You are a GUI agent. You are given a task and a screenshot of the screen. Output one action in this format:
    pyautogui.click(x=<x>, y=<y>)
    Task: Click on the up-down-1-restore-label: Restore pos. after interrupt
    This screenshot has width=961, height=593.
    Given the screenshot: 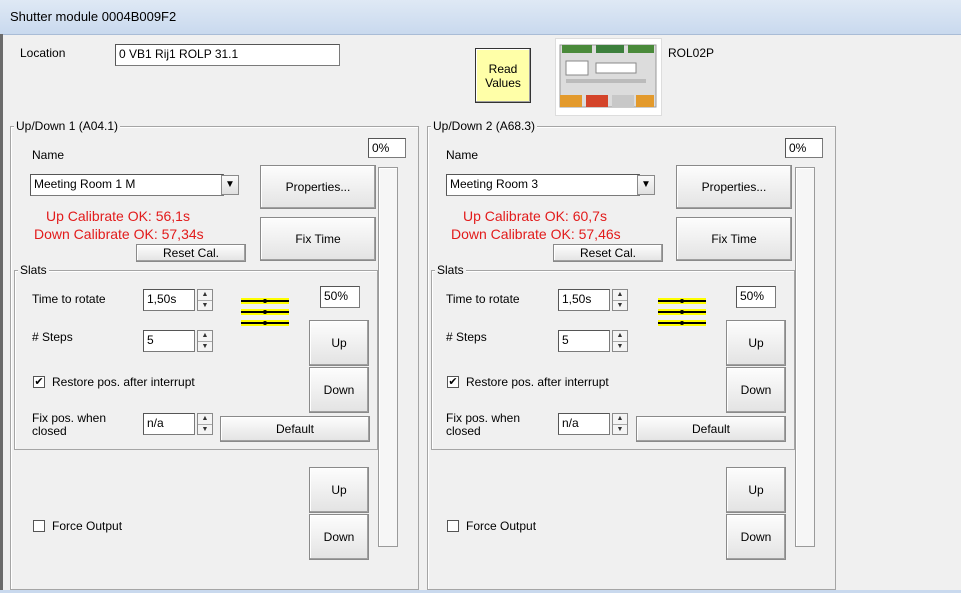 What is the action you would take?
    pyautogui.click(x=123, y=382)
    